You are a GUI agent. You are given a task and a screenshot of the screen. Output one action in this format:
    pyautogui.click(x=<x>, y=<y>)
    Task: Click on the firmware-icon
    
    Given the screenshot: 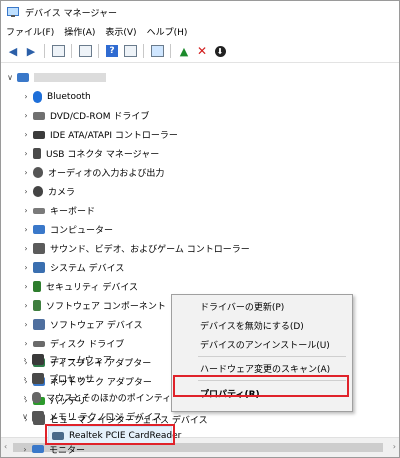 What is the action you would take?
    pyautogui.click(x=38, y=359)
    